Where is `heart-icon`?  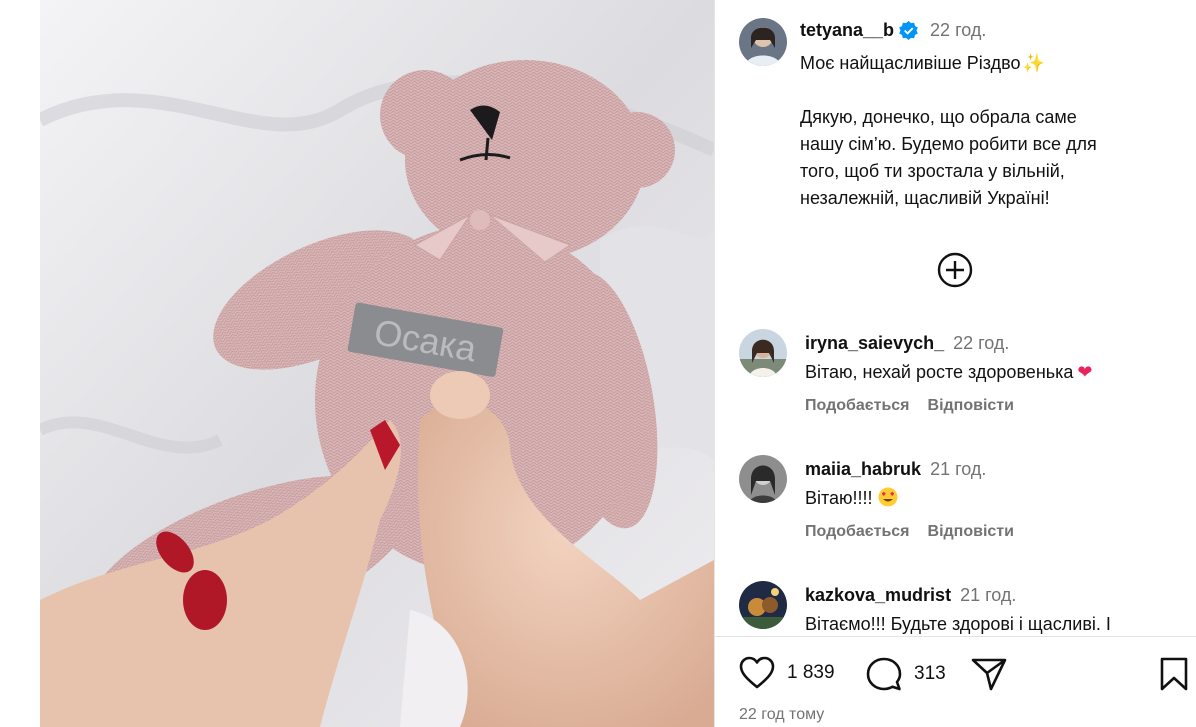 heart-icon is located at coordinates (757, 672).